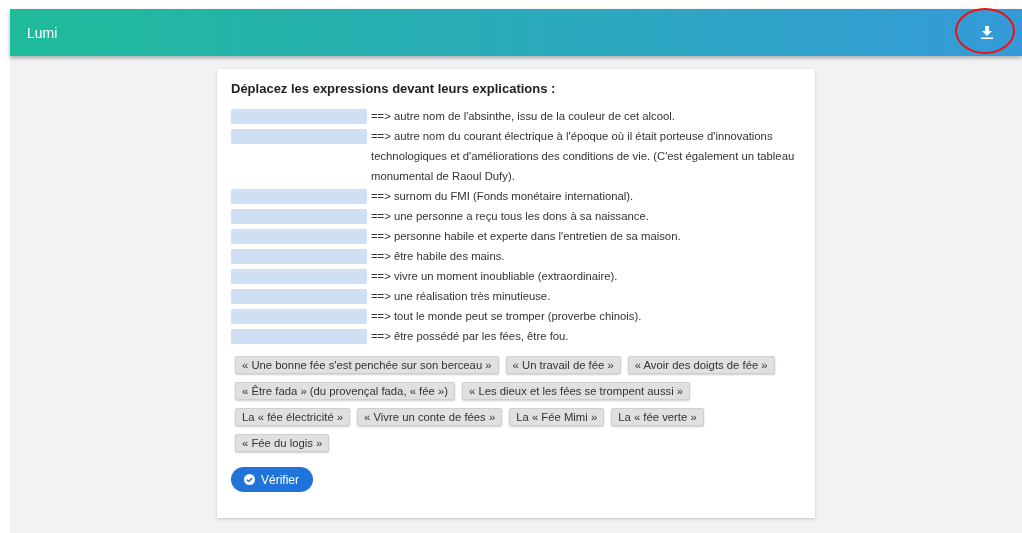 The image size is (1022, 533). I want to click on explanation-text: ==> être habile des mains., so click(438, 256).